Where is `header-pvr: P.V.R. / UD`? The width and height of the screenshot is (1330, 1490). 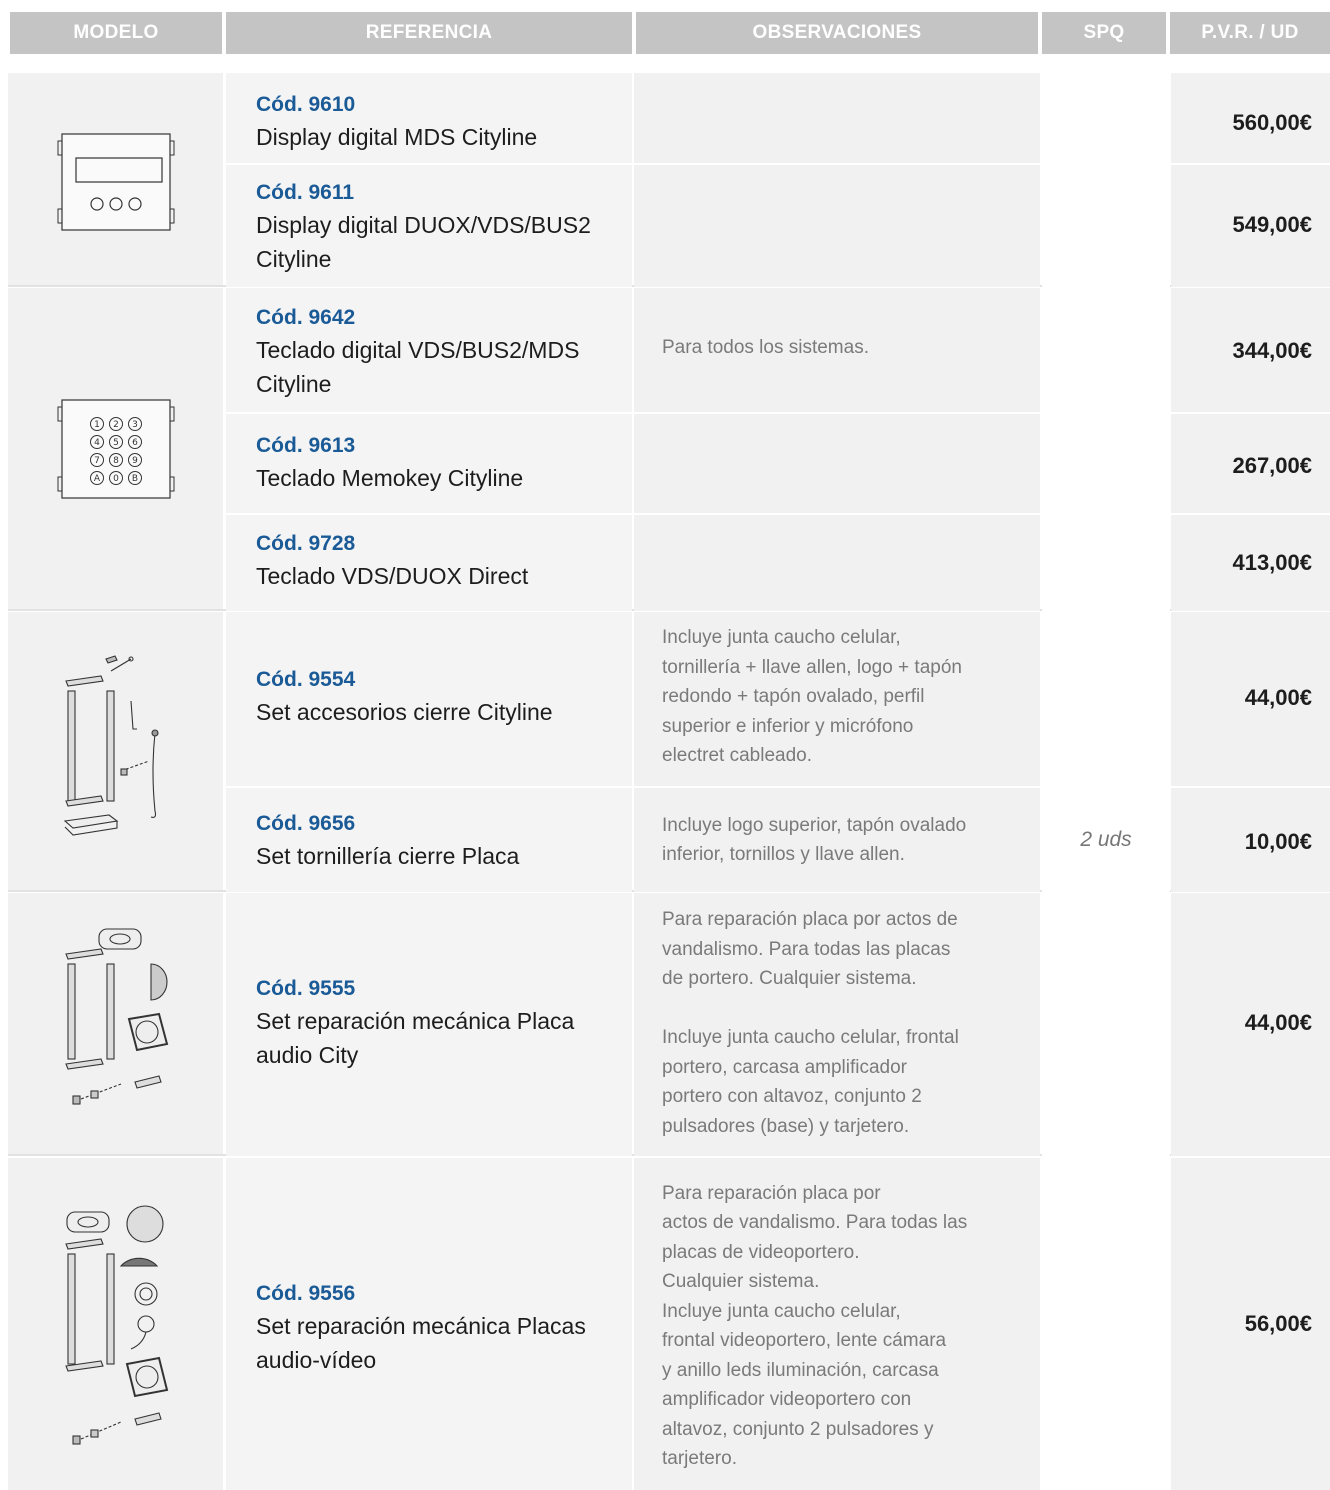 header-pvr: P.V.R. / UD is located at coordinates (1250, 33).